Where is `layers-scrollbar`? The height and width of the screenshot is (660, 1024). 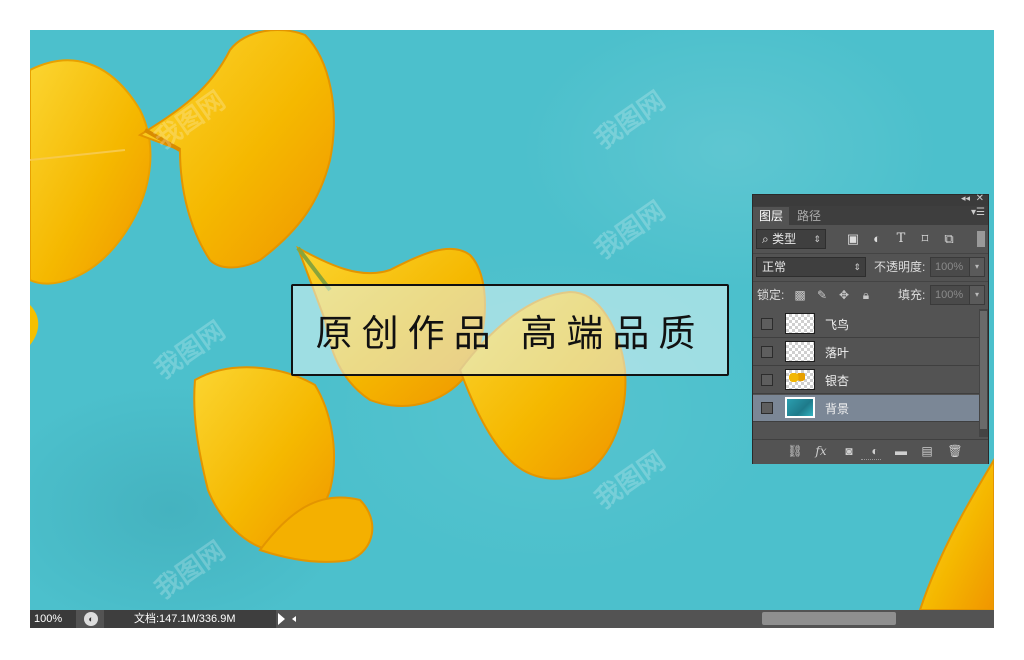
layers-scrollbar is located at coordinates (983, 373).